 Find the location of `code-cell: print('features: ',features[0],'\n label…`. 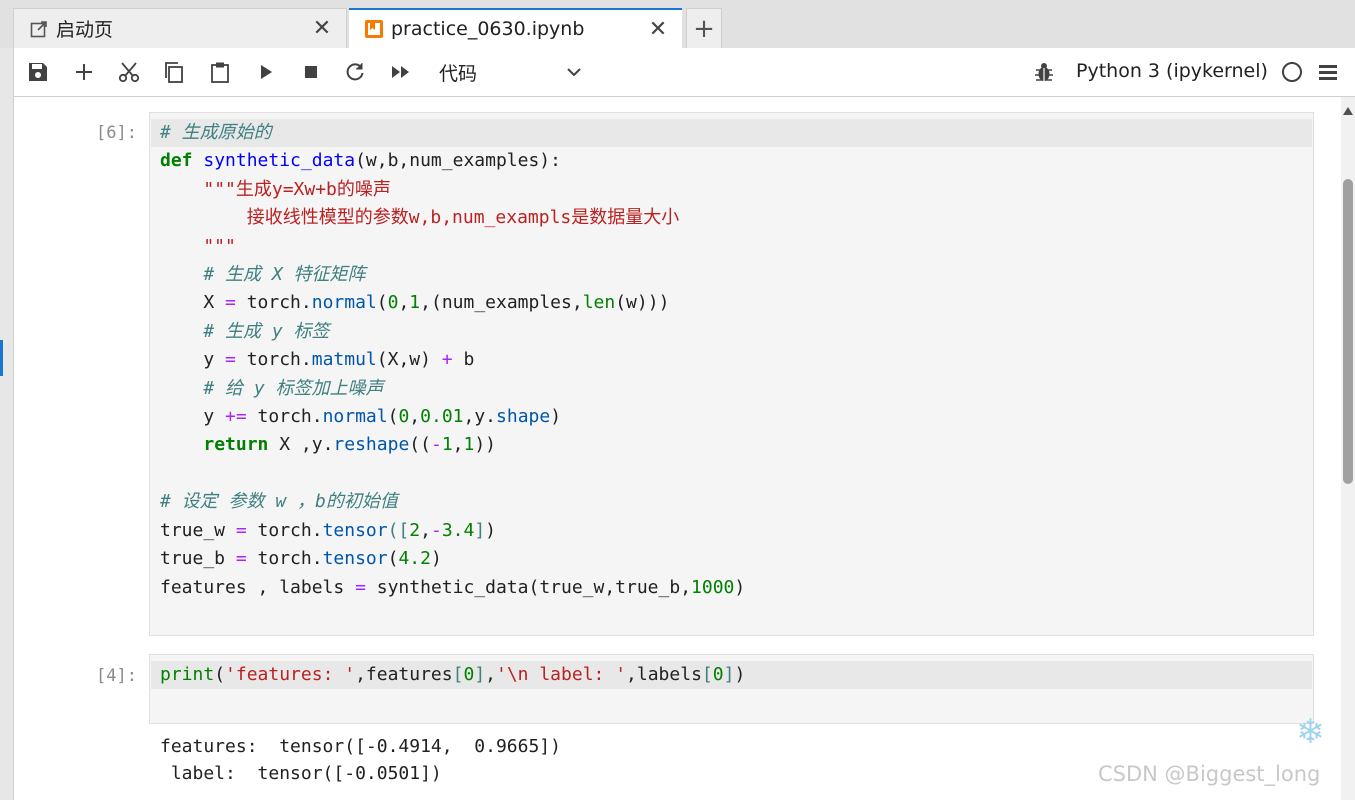

code-cell: print('features: ',features[0],'\n label… is located at coordinates (731, 689).